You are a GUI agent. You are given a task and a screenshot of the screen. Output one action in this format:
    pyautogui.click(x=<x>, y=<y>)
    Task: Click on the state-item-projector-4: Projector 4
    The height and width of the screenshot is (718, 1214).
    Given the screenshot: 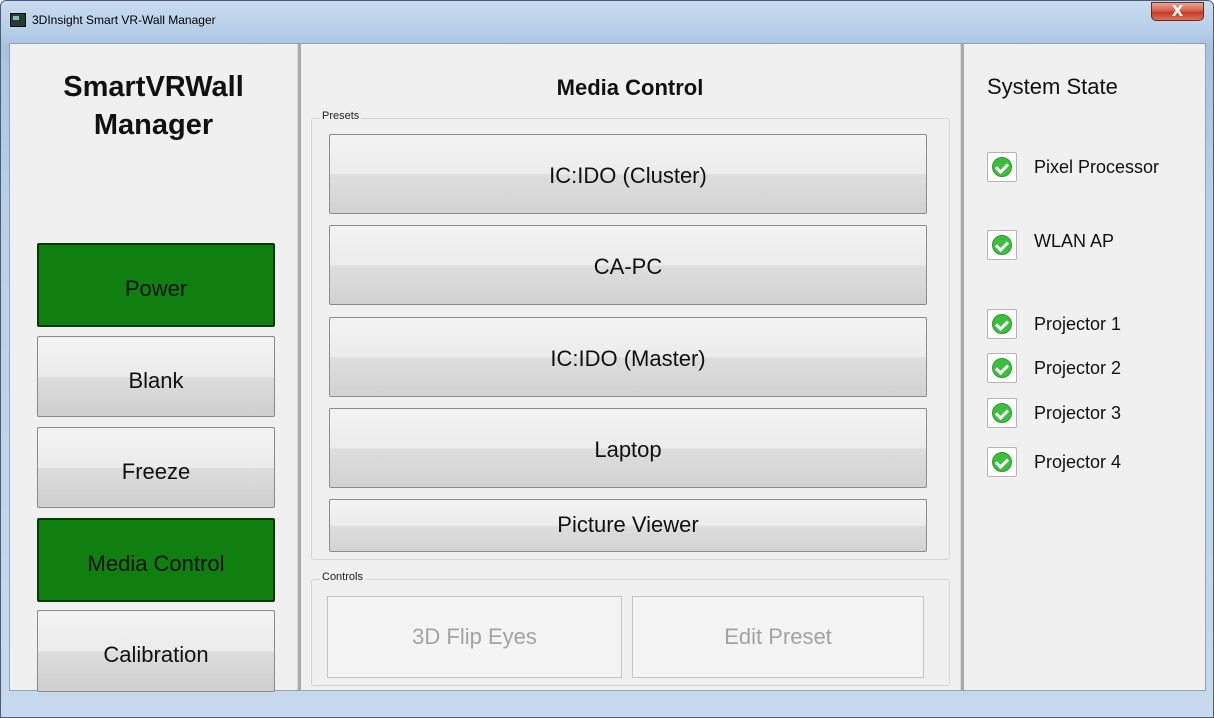 What is the action you would take?
    pyautogui.click(x=1054, y=462)
    